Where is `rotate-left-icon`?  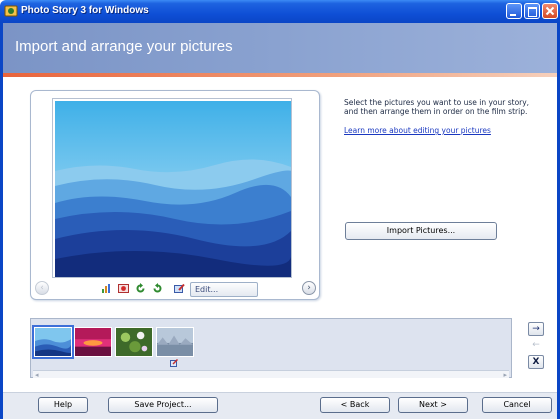 rotate-left-icon is located at coordinates (140, 288).